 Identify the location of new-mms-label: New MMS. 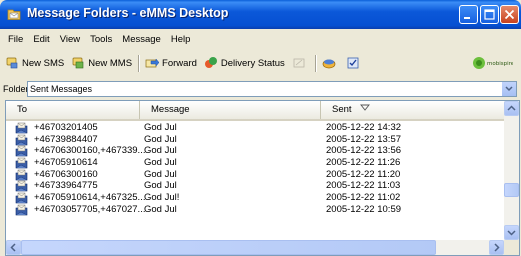
(110, 63).